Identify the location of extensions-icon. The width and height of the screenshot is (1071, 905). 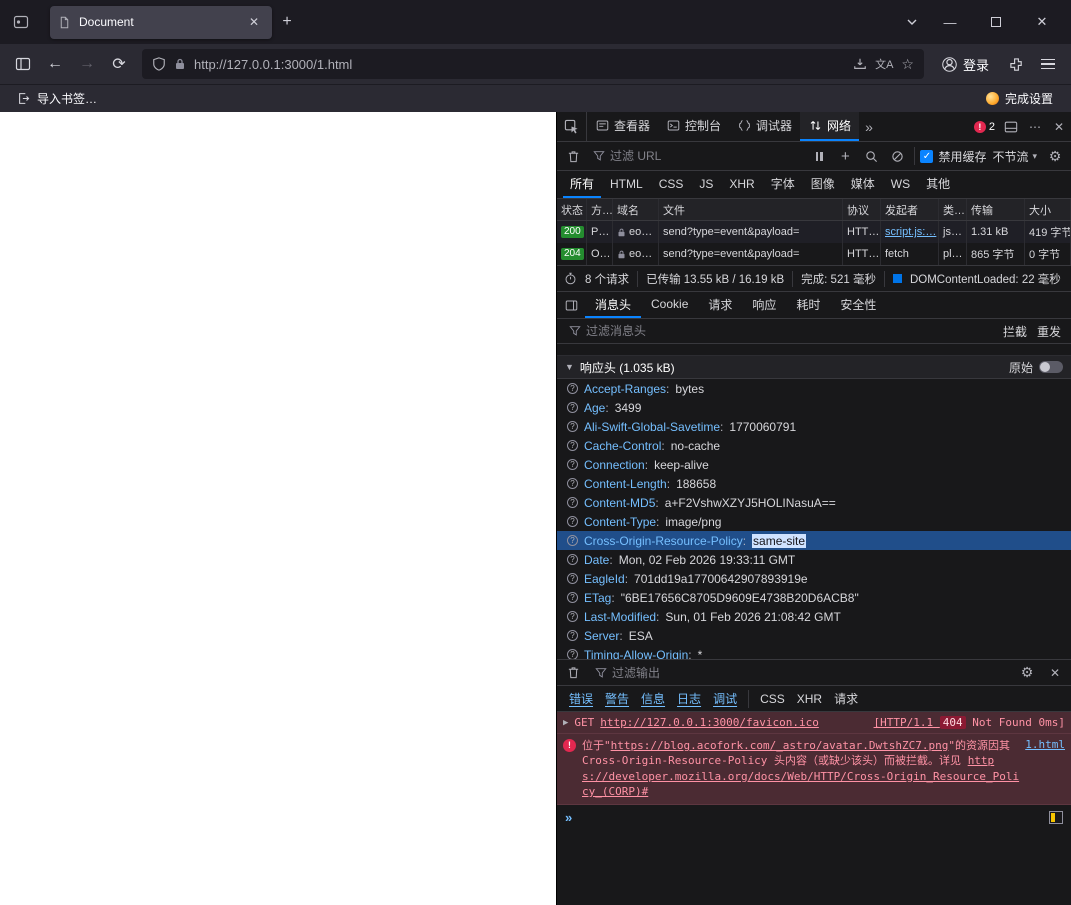
(1016, 64).